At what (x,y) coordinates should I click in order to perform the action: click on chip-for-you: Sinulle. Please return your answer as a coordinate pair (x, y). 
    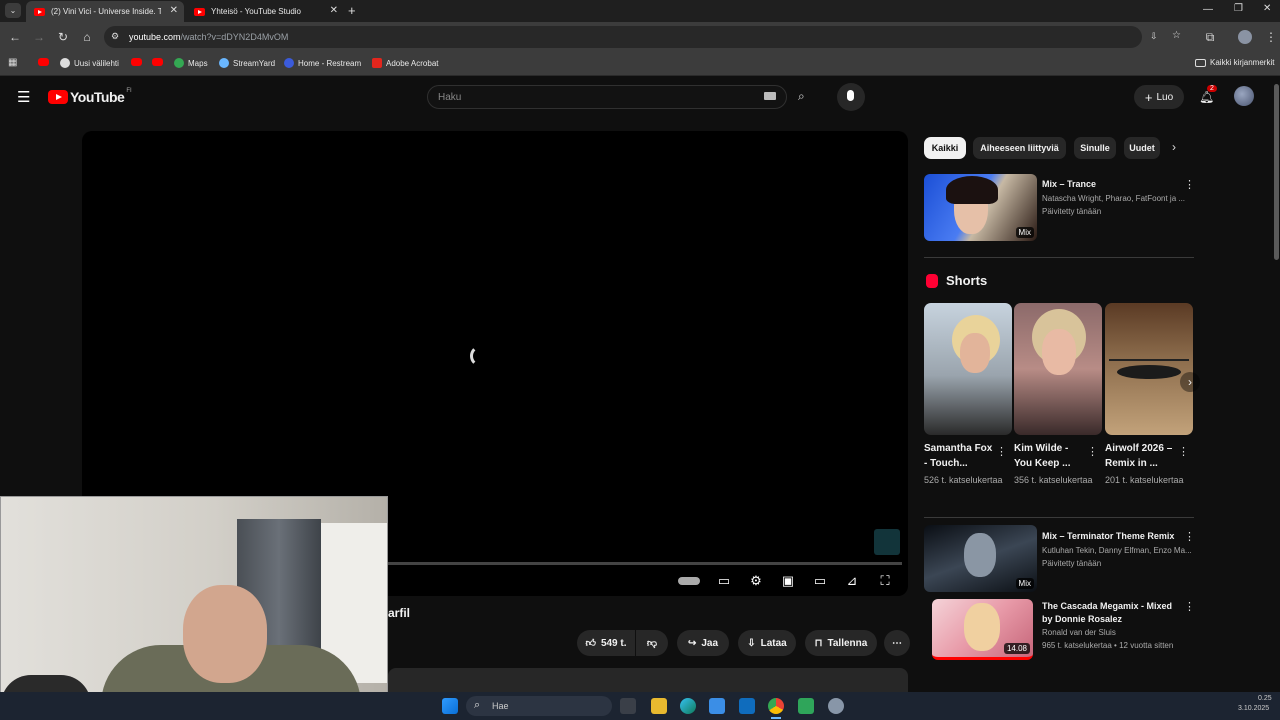
    Looking at the image, I should click on (1095, 148).